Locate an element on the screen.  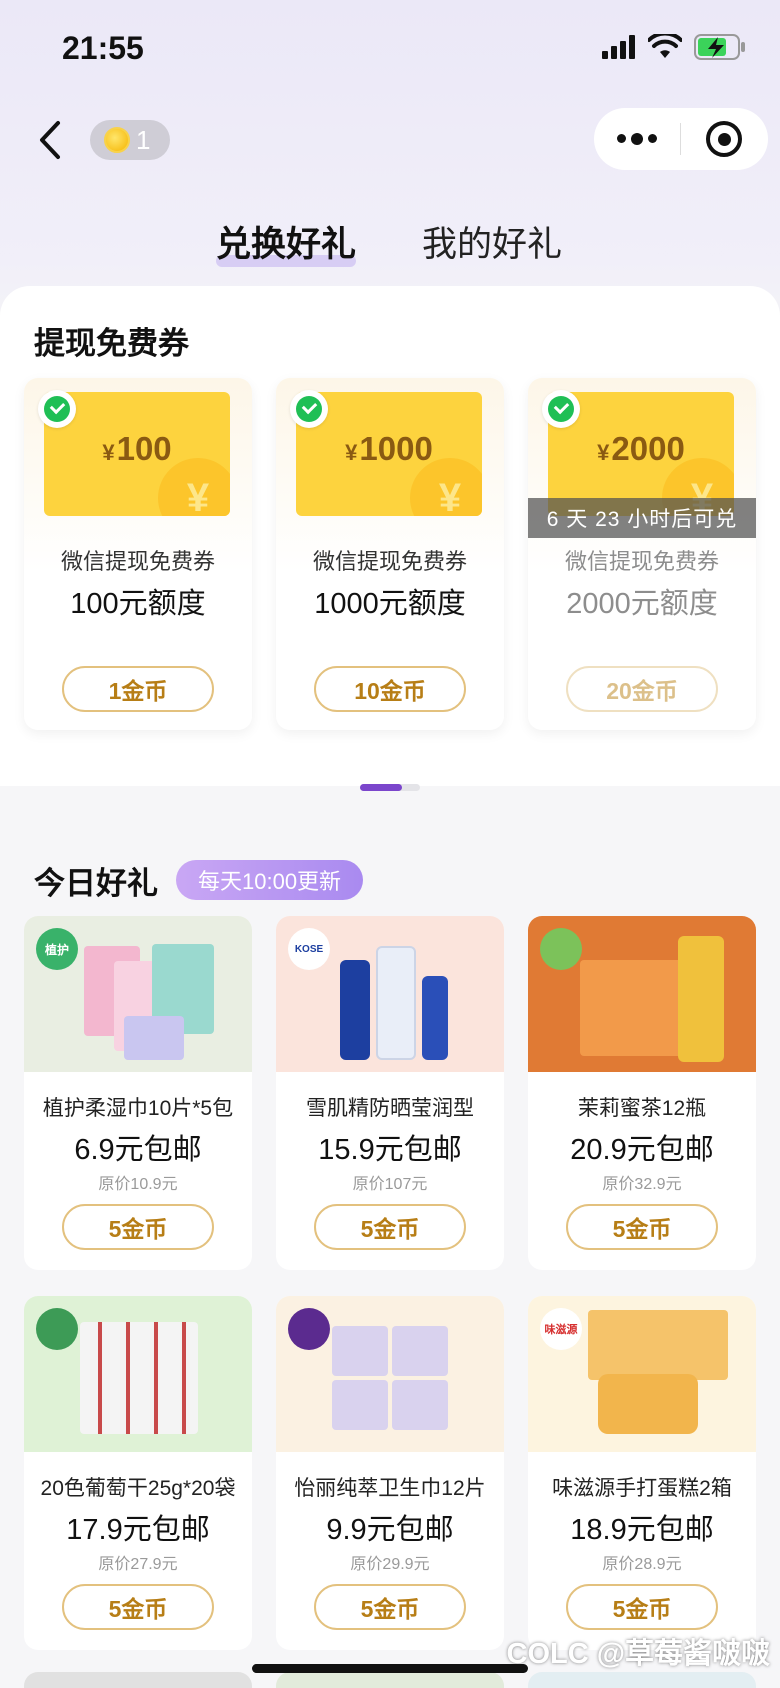
tab-my-gifts: 我的好礼 is located at coordinates (492, 241).